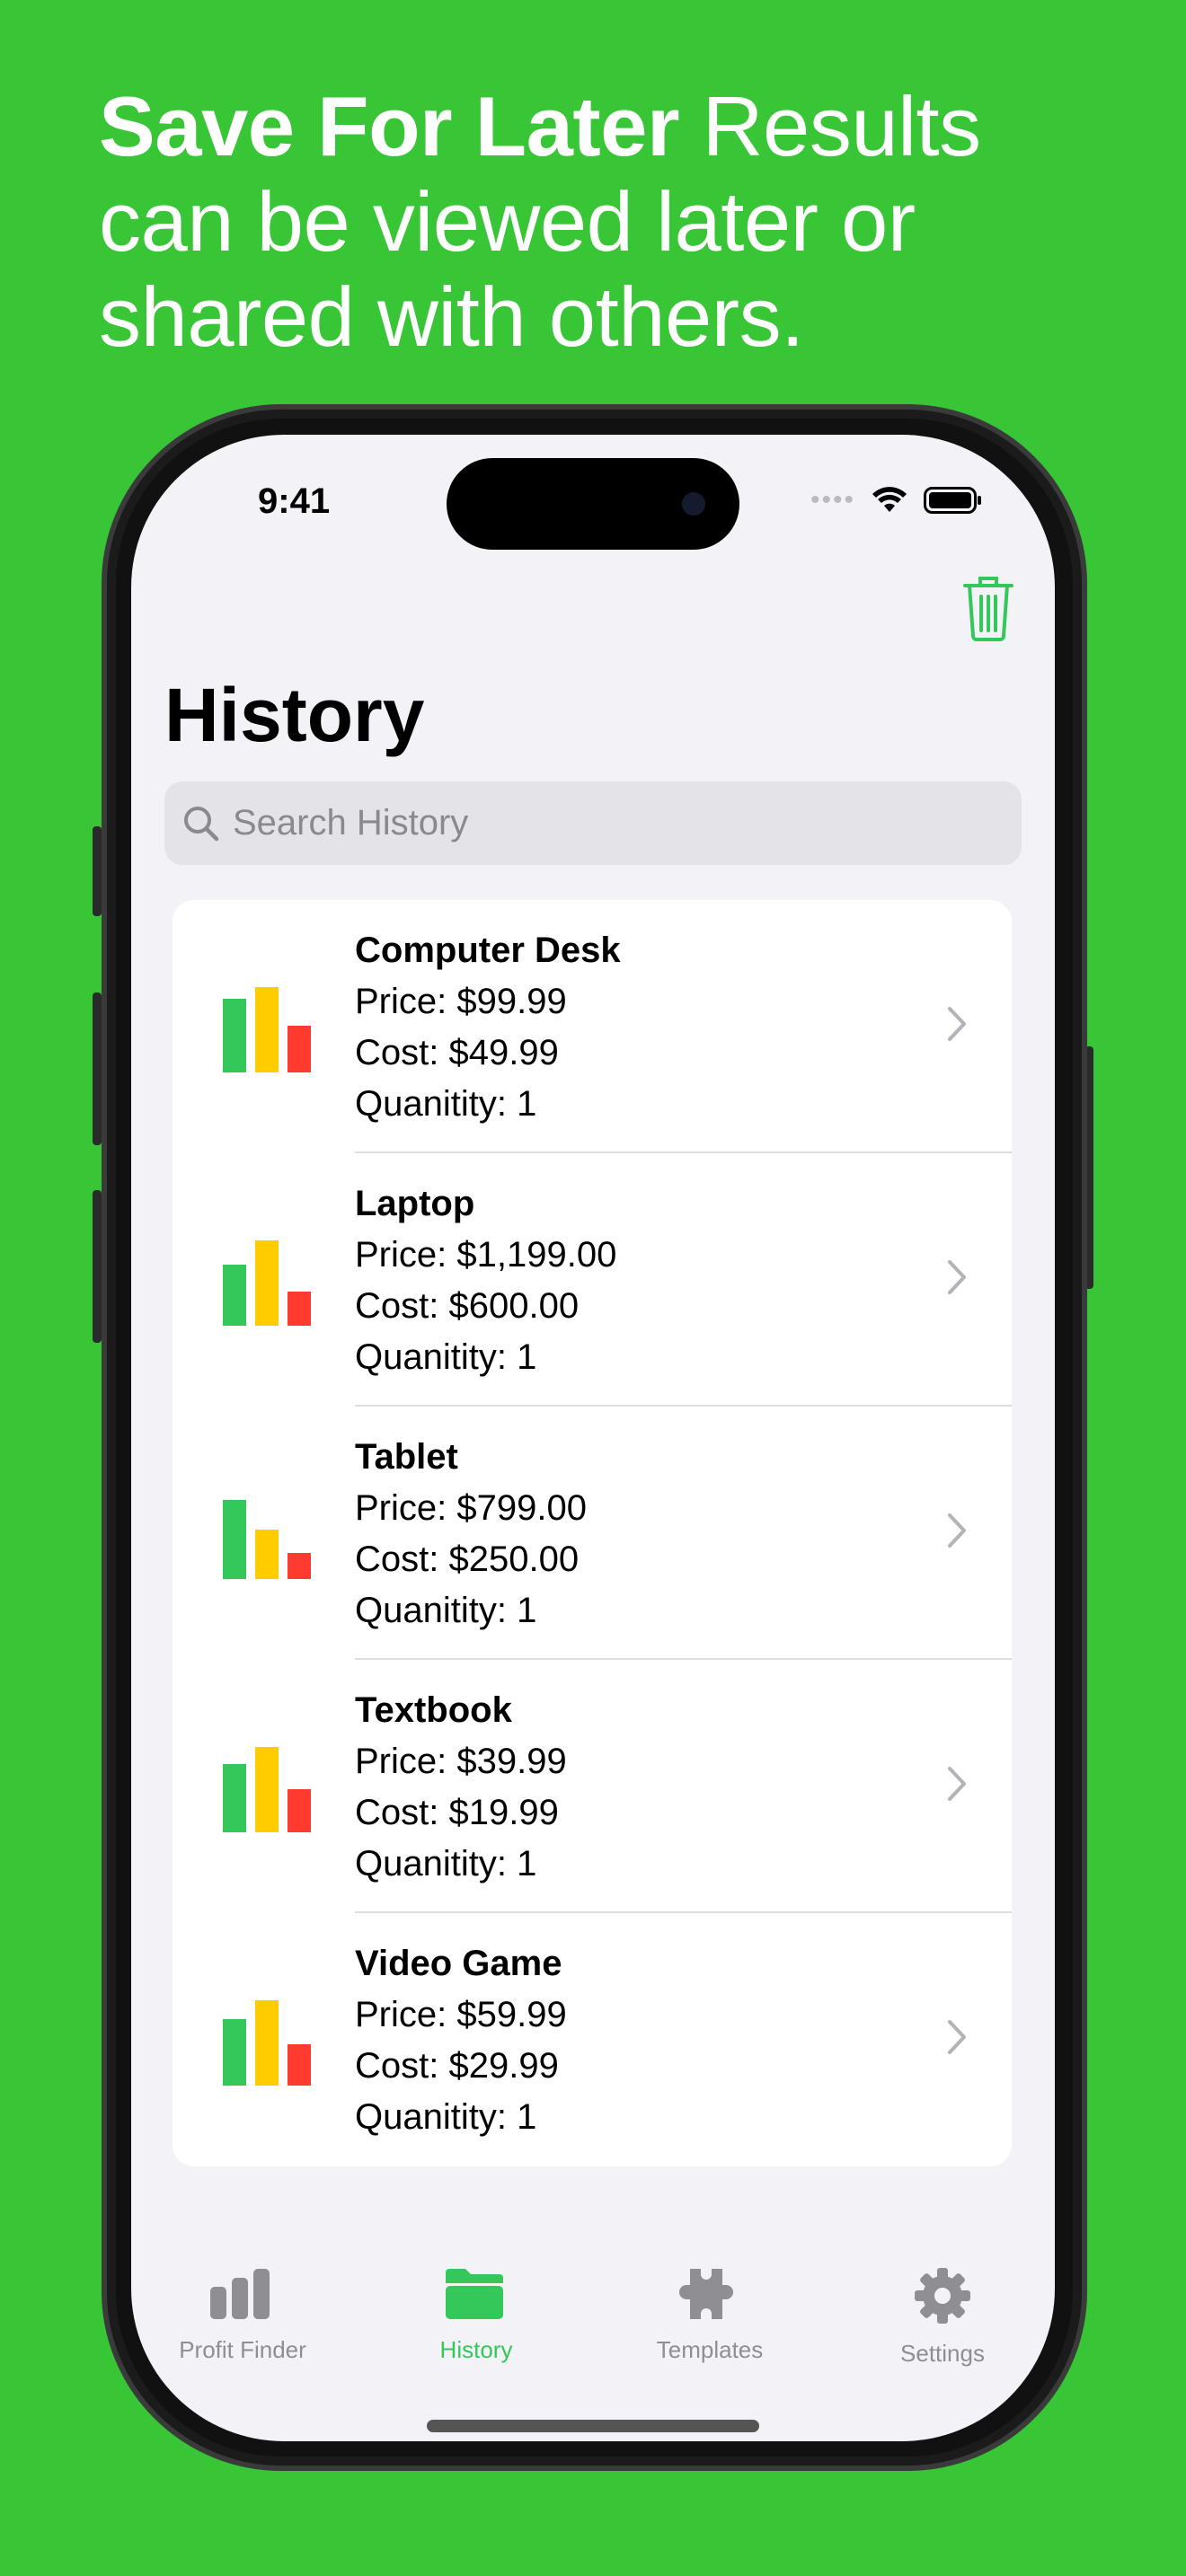  What do you see at coordinates (240, 2294) in the screenshot?
I see `chart-bar-icon` at bounding box center [240, 2294].